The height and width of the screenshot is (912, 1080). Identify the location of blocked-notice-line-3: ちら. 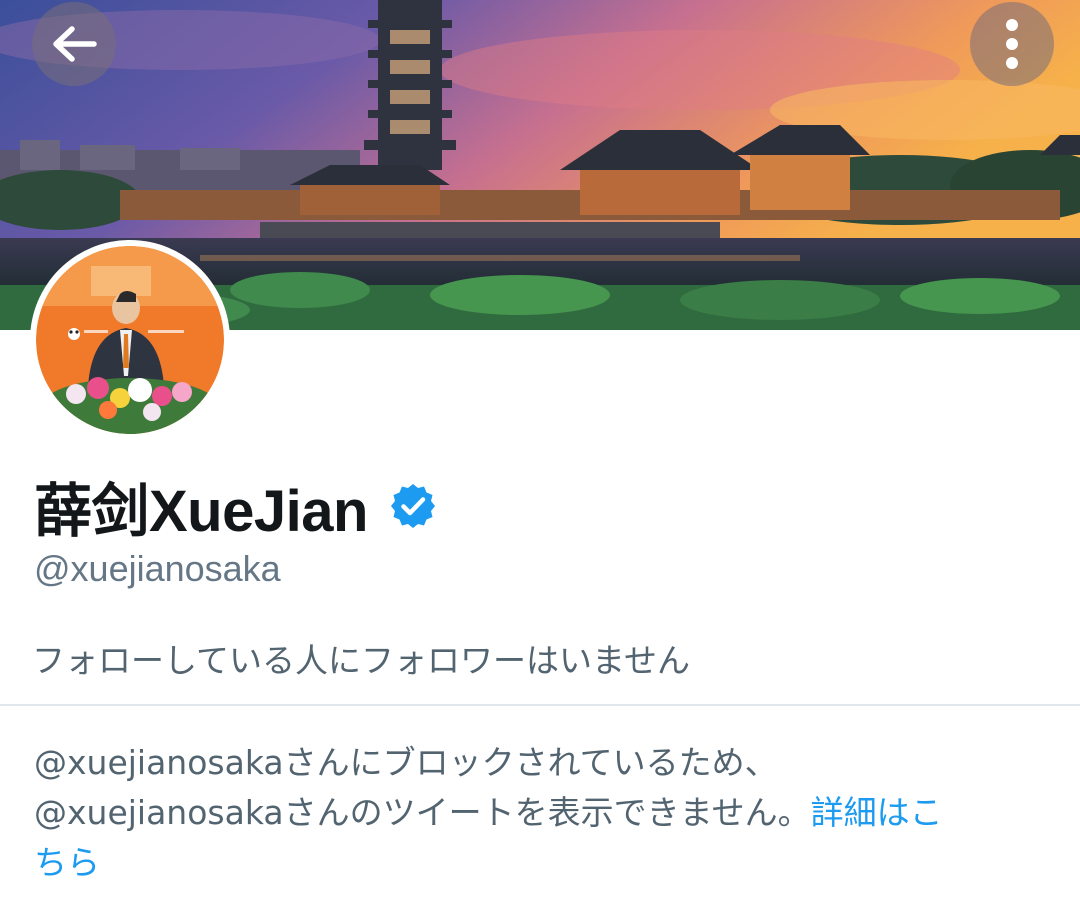
(539, 863).